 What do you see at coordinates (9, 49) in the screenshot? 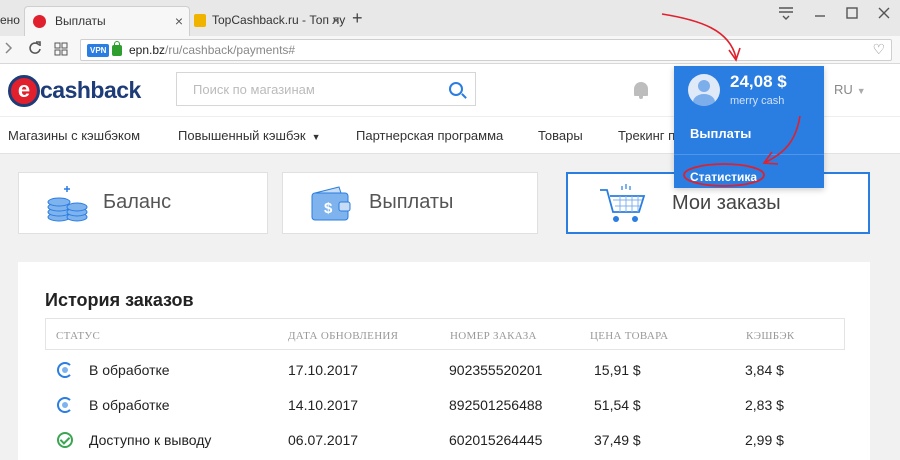
I see `forward-icon` at bounding box center [9, 49].